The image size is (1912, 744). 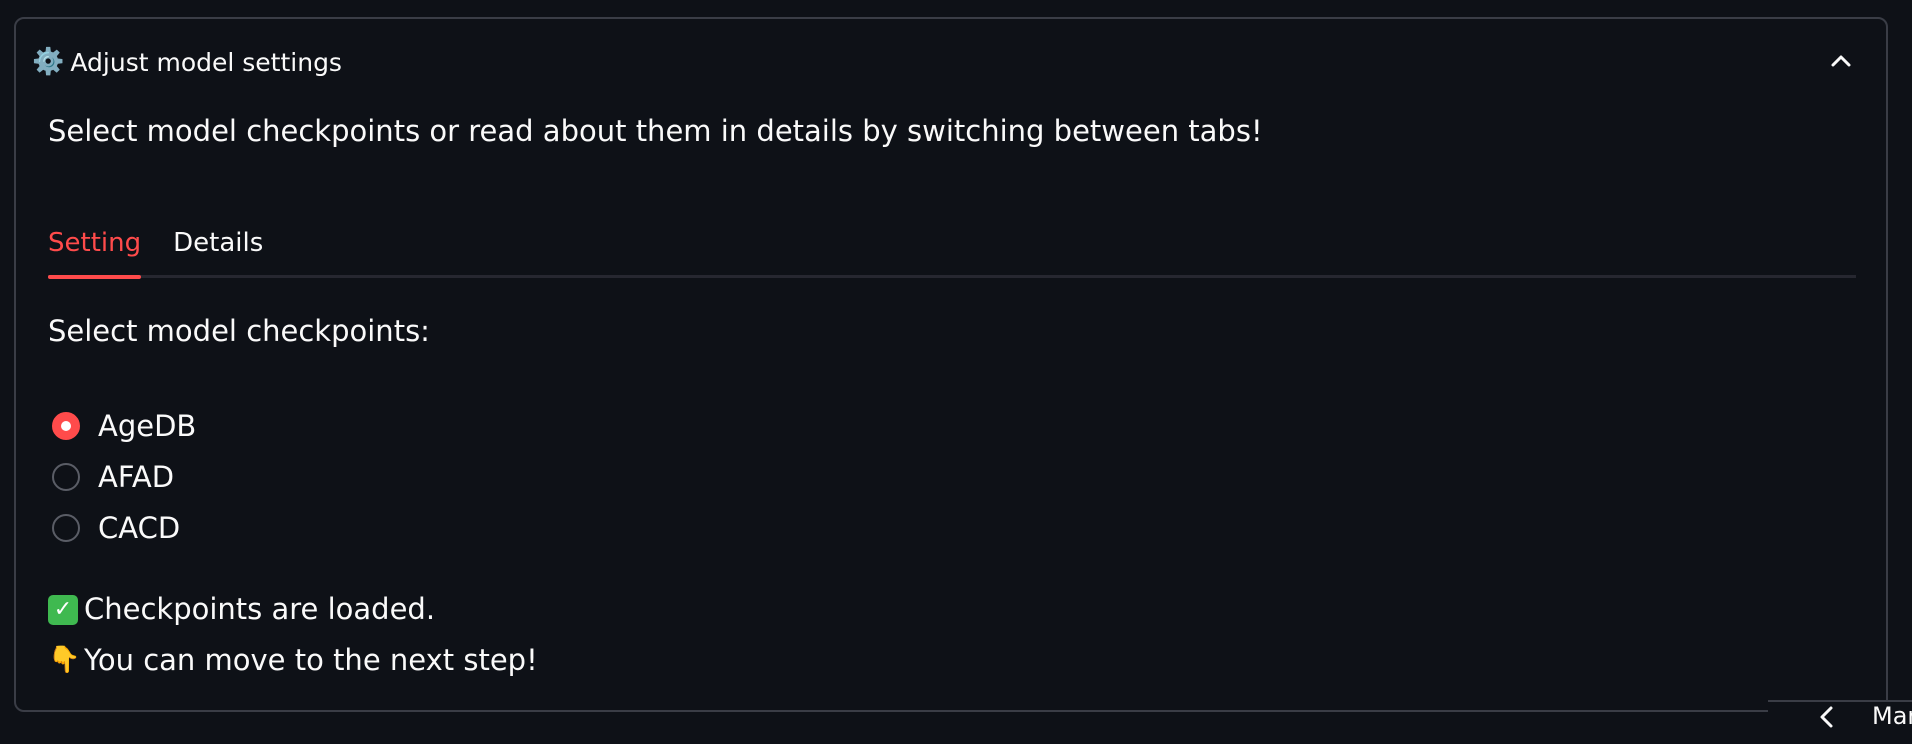 I want to click on tab-divider, so click(x=952, y=276).